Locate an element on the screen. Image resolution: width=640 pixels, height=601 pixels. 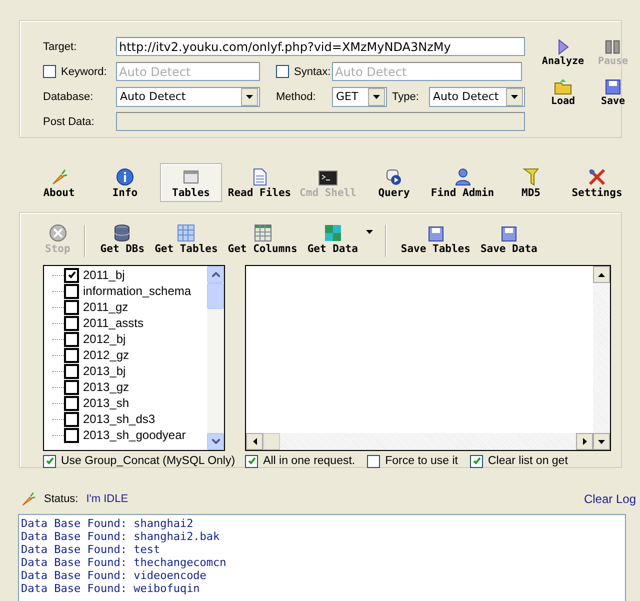
left-arrow-icon is located at coordinates (254, 441).